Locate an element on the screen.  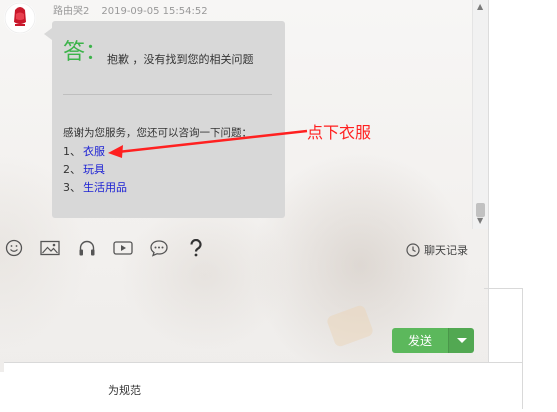
video-icon is located at coordinates (123, 248).